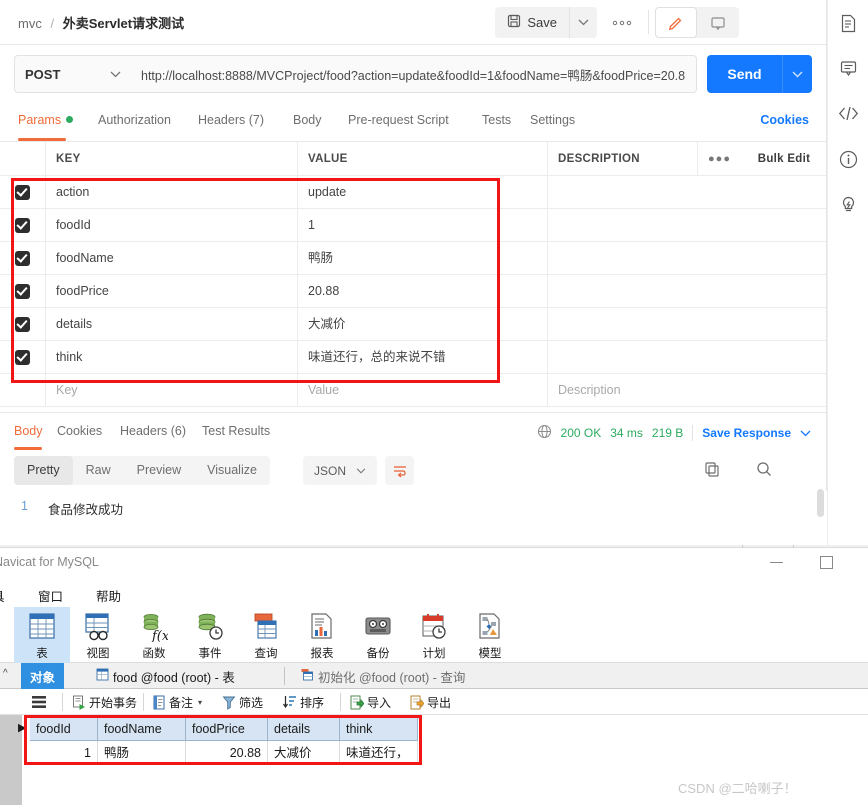 This screenshot has width=868, height=805. Describe the element at coordinates (422, 291) in the screenshot. I see `row-value: 20.88` at that location.